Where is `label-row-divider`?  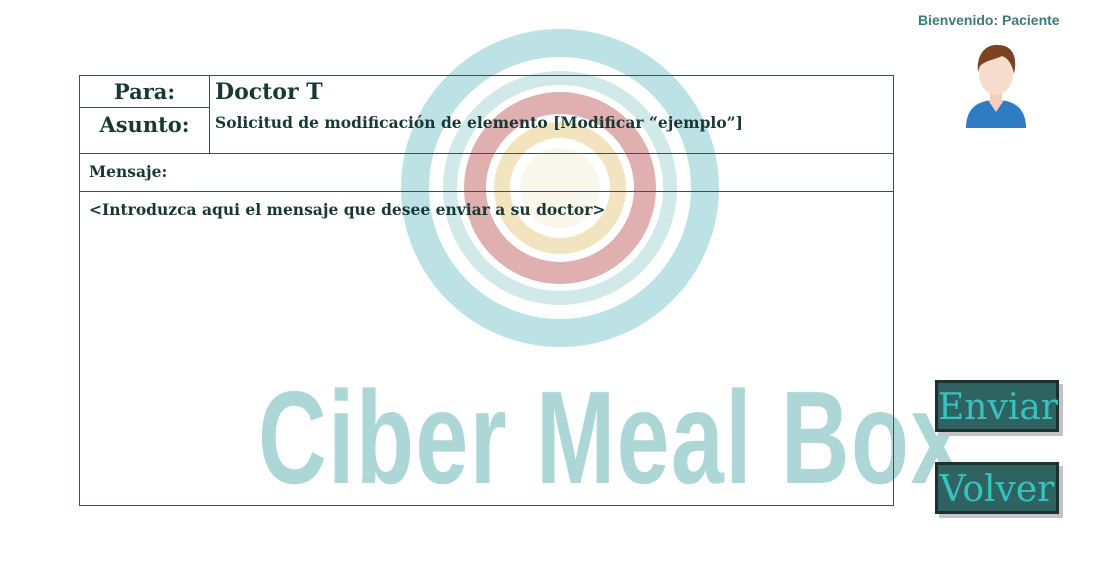
label-row-divider is located at coordinates (145, 107).